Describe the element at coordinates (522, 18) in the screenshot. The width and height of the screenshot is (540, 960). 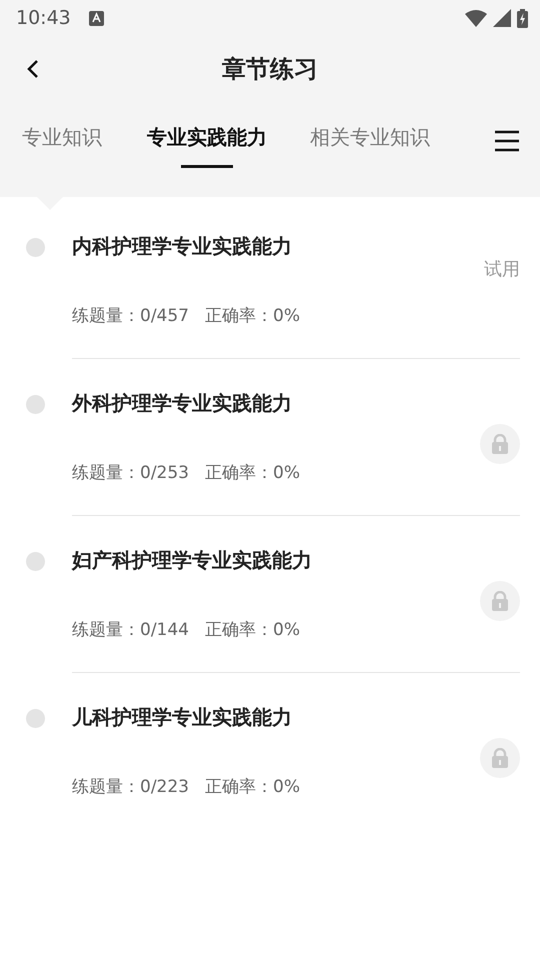
I see `battery-icon` at that location.